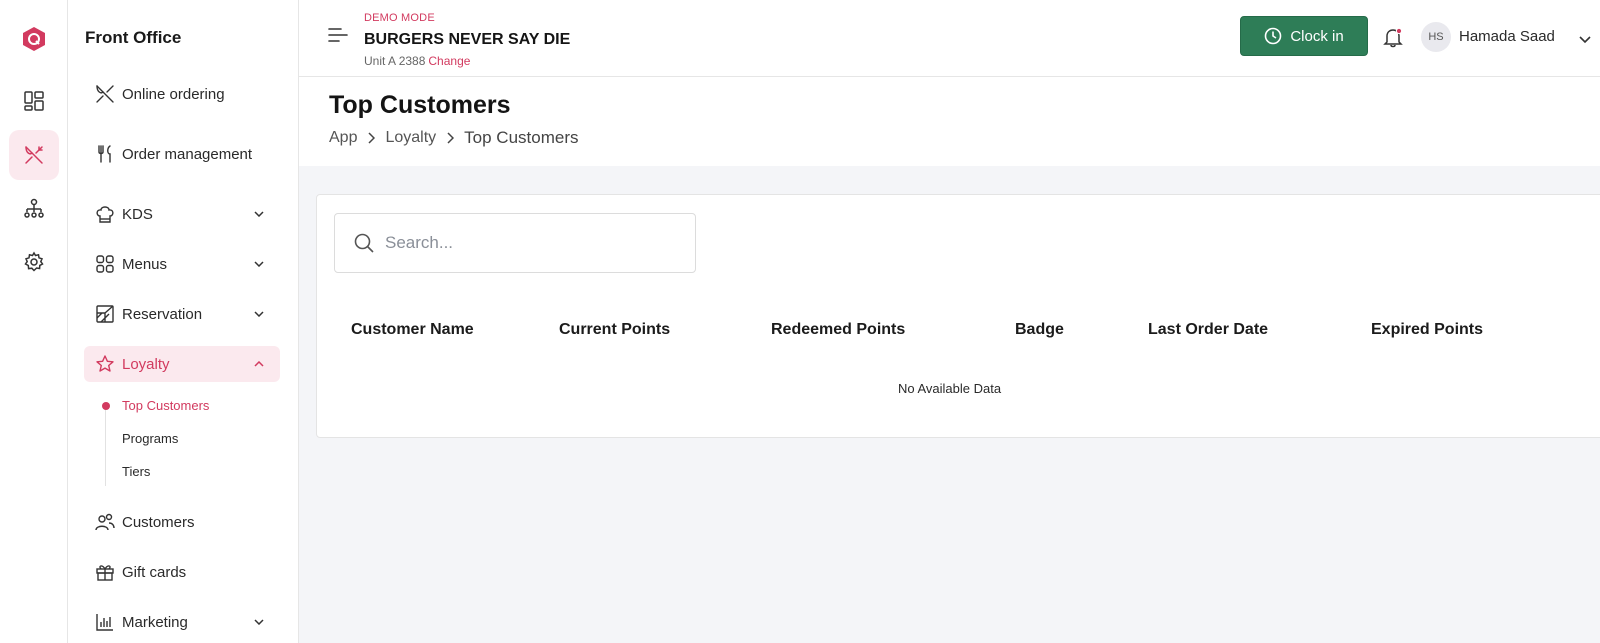 The height and width of the screenshot is (643, 1600). Describe the element at coordinates (1208, 330) in the screenshot. I see `column-header-last-order-date: Last Order Date` at that location.